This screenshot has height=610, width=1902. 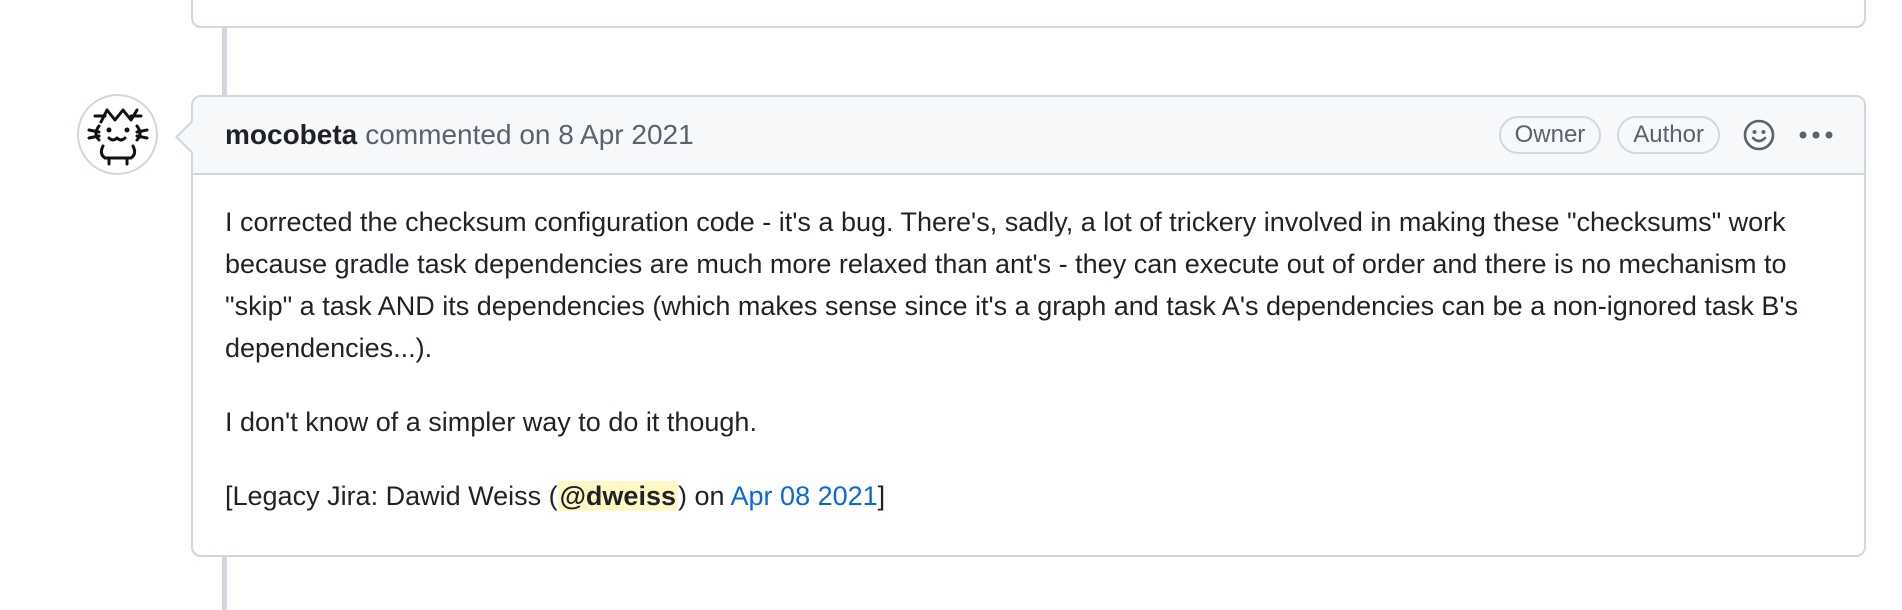 What do you see at coordinates (118, 137) in the screenshot?
I see `cat-avatar-icon` at bounding box center [118, 137].